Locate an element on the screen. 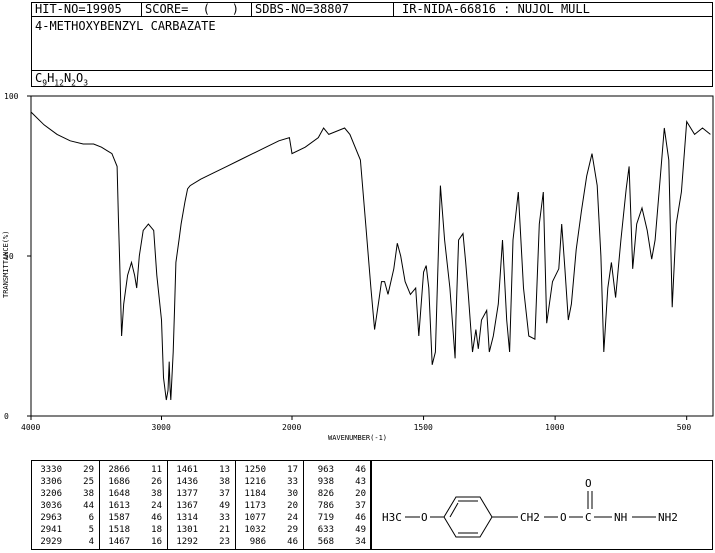 The width and height of the screenshot is (715, 553). benzene-ring is located at coordinates (468, 517).